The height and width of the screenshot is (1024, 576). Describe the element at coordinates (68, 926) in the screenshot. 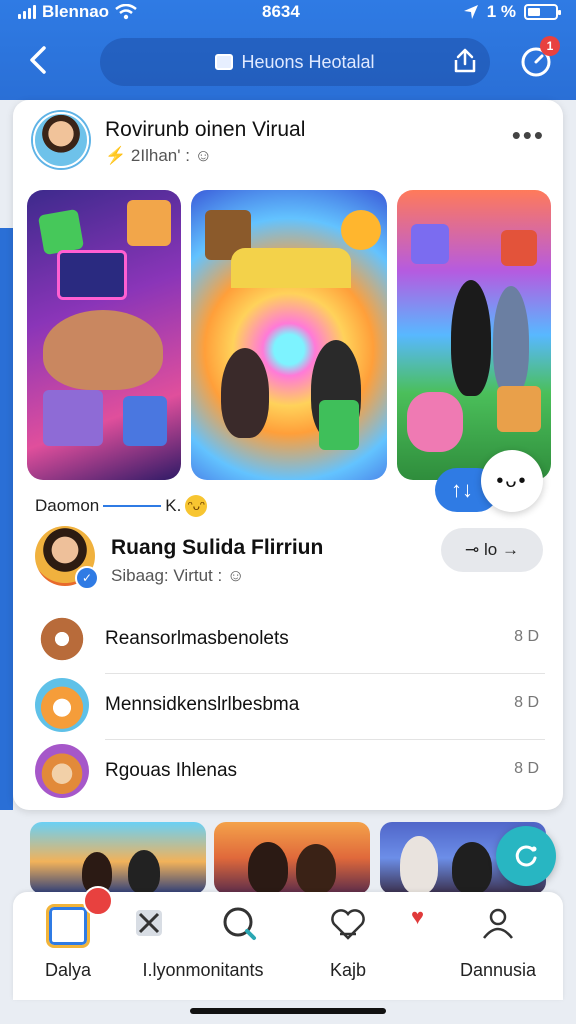

I see `home-icon` at that location.